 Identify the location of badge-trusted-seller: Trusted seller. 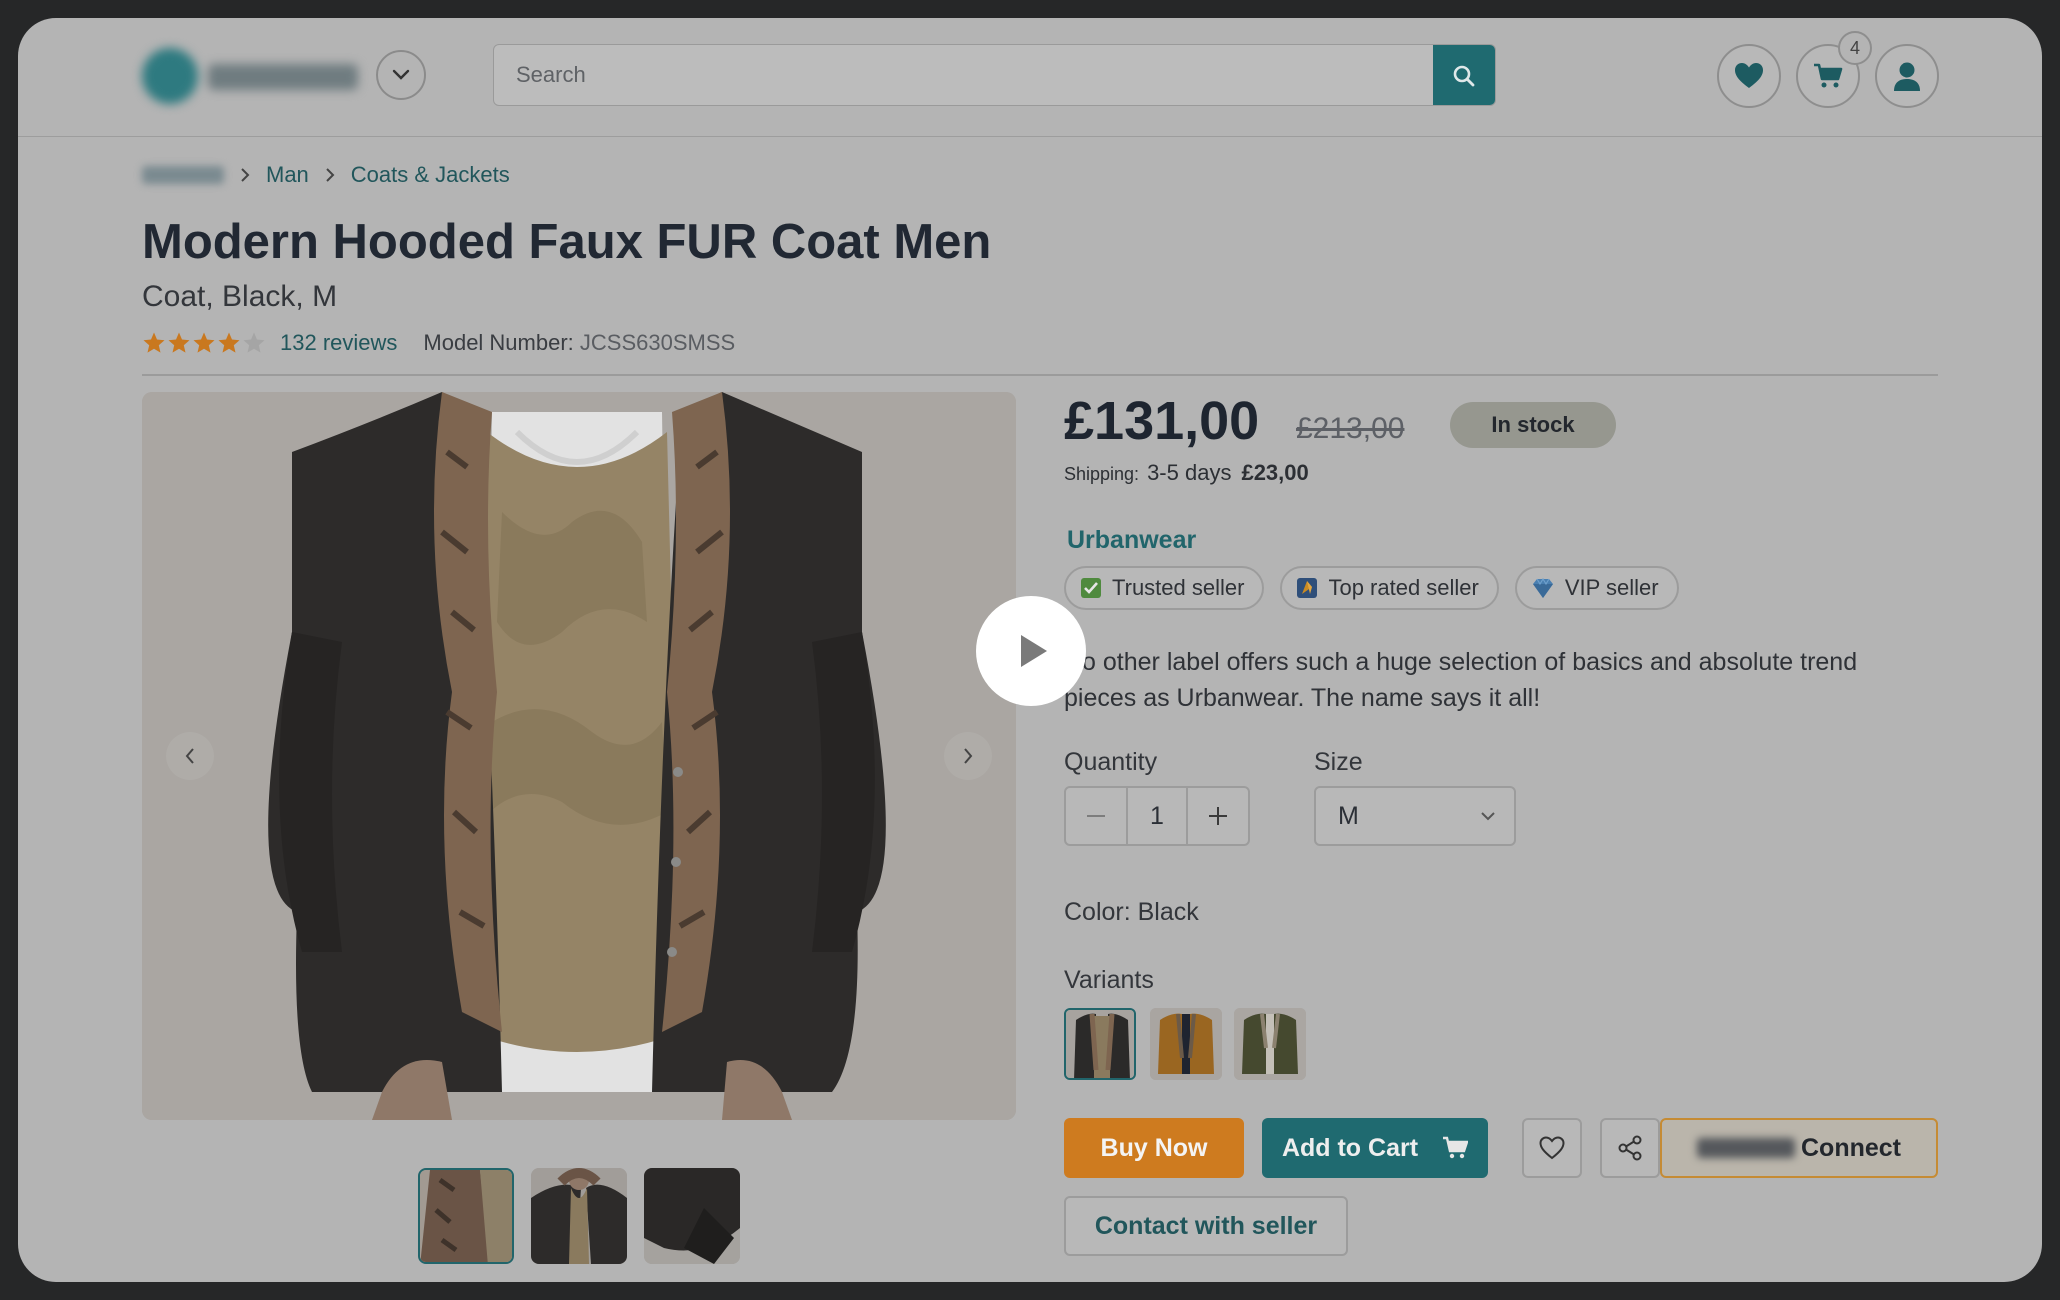
(1164, 588).